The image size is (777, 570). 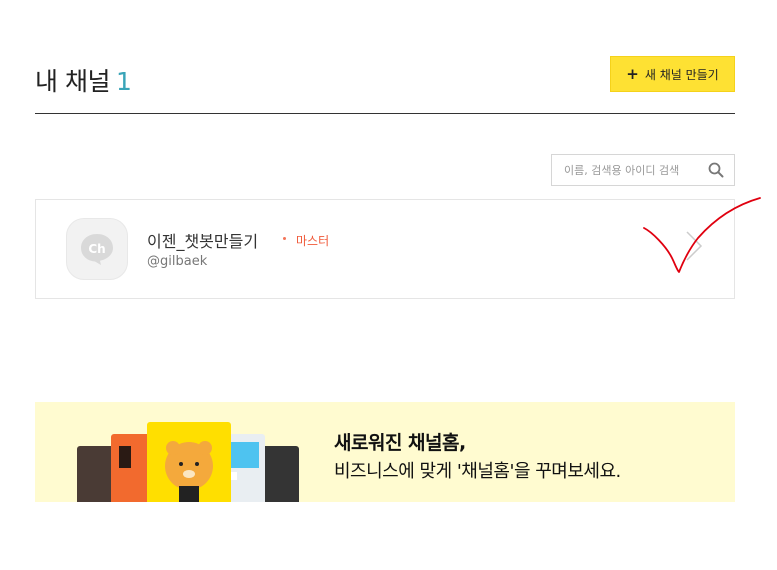 What do you see at coordinates (681, 74) in the screenshot?
I see `new-channel-button-label: 새 채널 만들기` at bounding box center [681, 74].